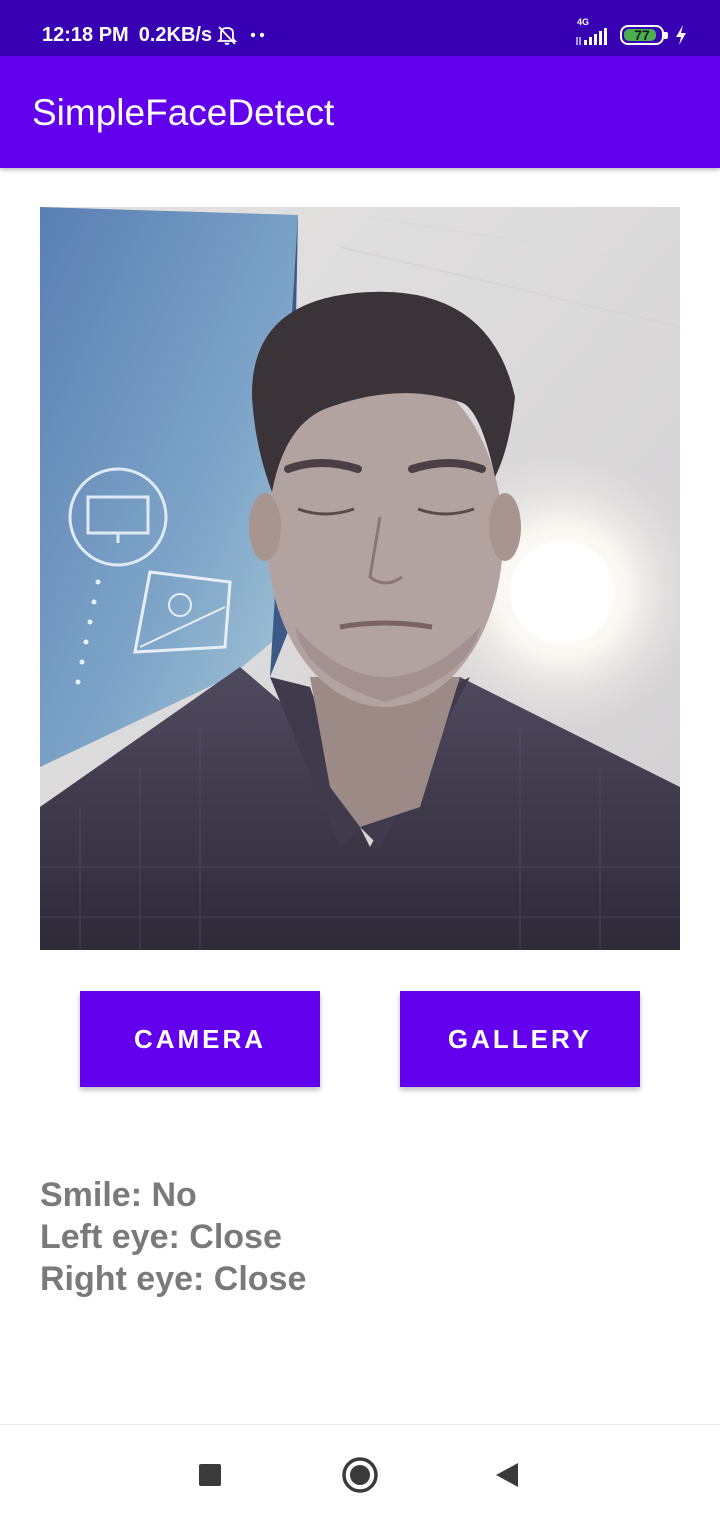  I want to click on recents-icon, so click(210, 1475).